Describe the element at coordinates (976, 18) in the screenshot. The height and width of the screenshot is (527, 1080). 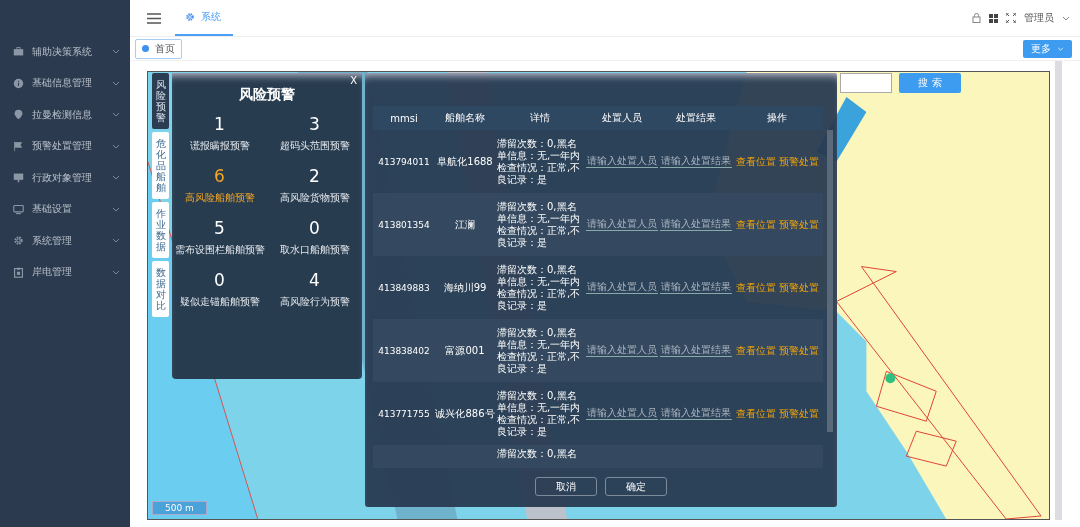
I see `lock-icon` at that location.